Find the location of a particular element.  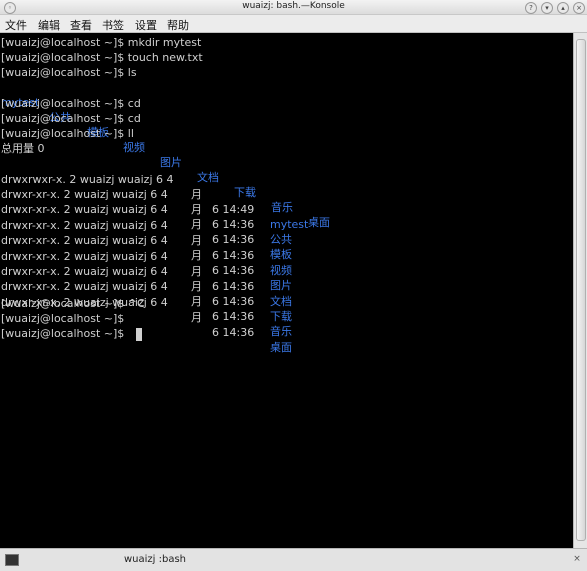

ls-entry: 文档 is located at coordinates (208, 177).